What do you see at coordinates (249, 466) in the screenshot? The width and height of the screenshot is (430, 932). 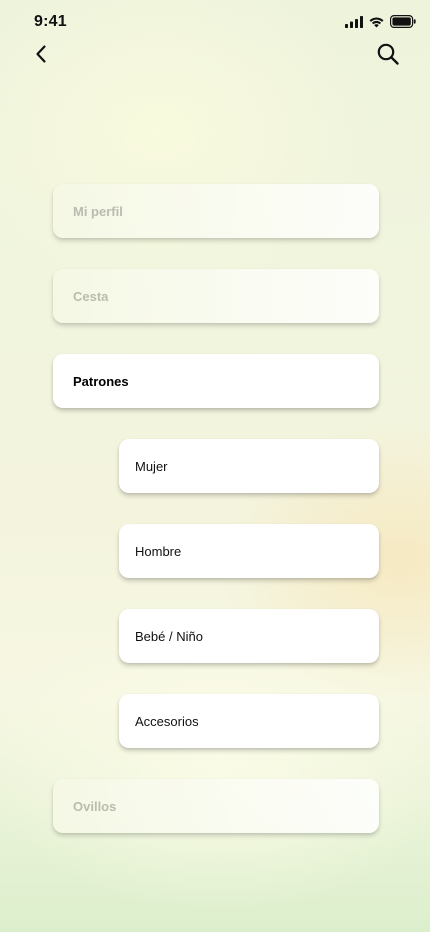 I see `submenu-item-women: Mujer` at bounding box center [249, 466].